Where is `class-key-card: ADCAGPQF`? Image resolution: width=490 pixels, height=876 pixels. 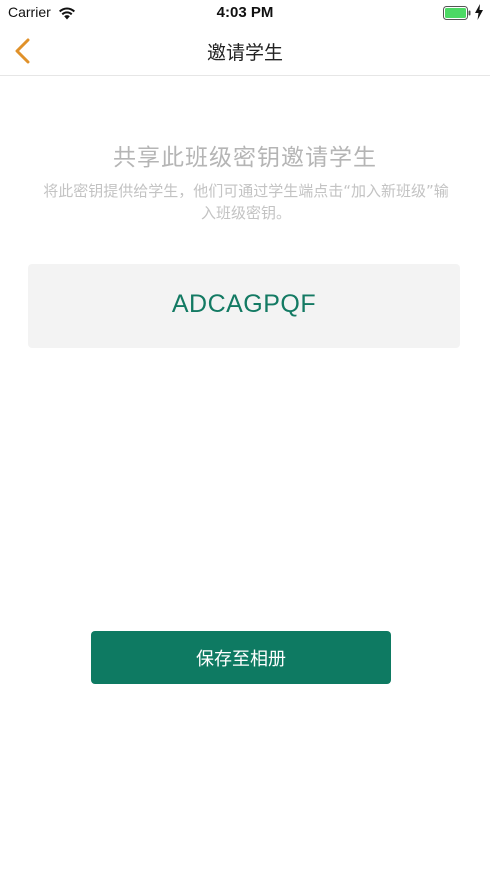 class-key-card: ADCAGPQF is located at coordinates (244, 306).